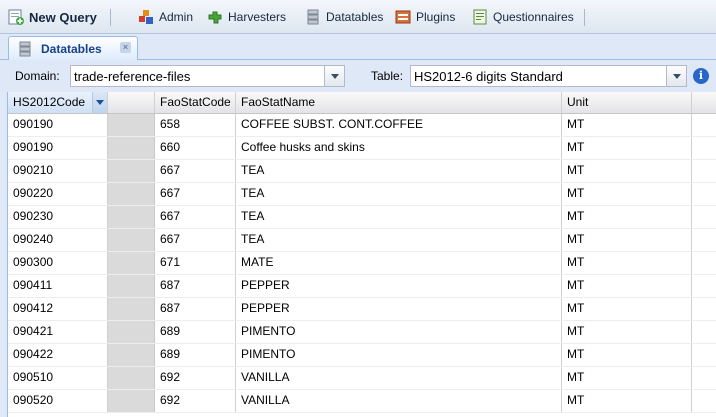 Image resolution: width=716 pixels, height=417 pixels. I want to click on table-cell: 090412, so click(58, 309).